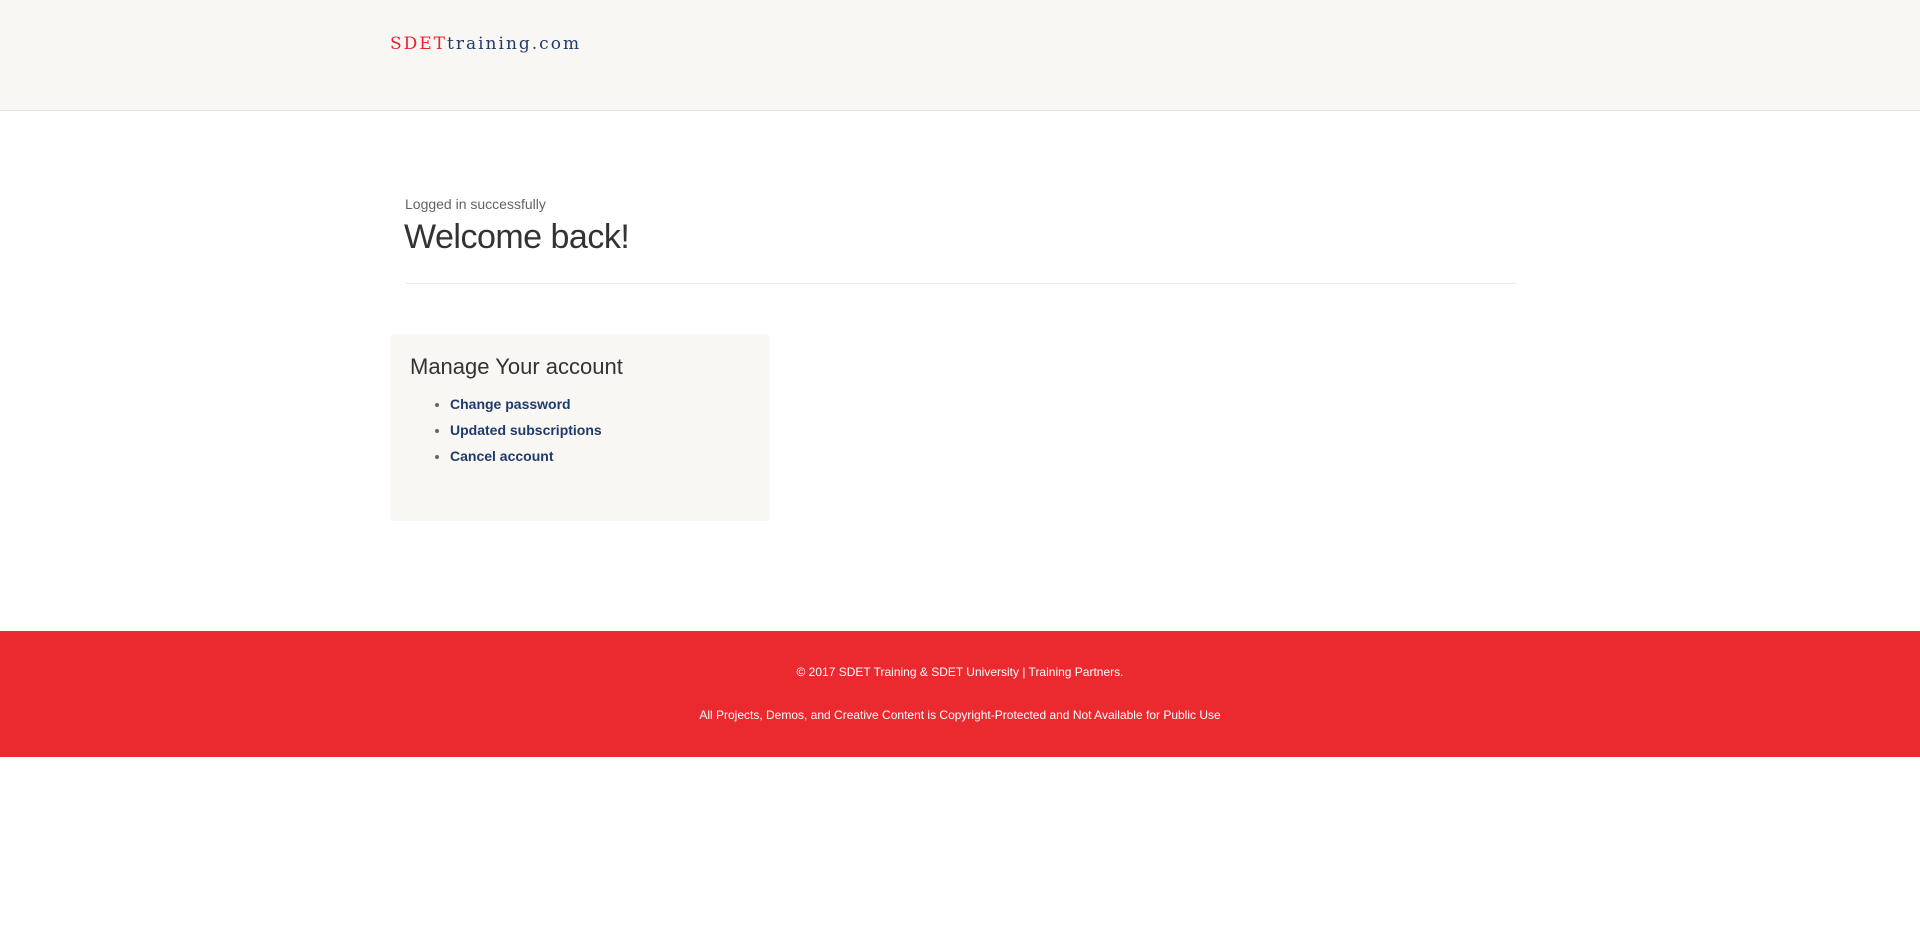  Describe the element at coordinates (960, 55) in the screenshot. I see `site-header: SDETtraining.com` at that location.